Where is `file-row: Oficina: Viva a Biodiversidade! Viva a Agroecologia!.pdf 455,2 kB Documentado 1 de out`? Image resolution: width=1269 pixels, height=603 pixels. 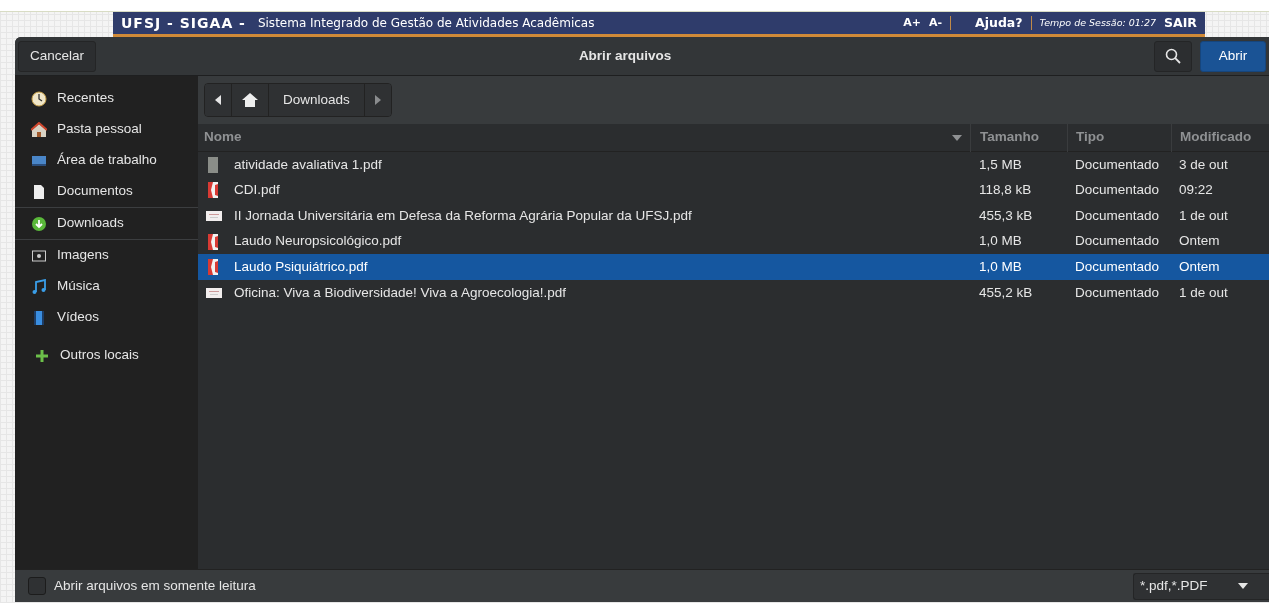 file-row: Oficina: Viva a Biodiversidade! Viva a Agroecologia!.pdf 455,2 kB Documentado 1 de out is located at coordinates (733, 292).